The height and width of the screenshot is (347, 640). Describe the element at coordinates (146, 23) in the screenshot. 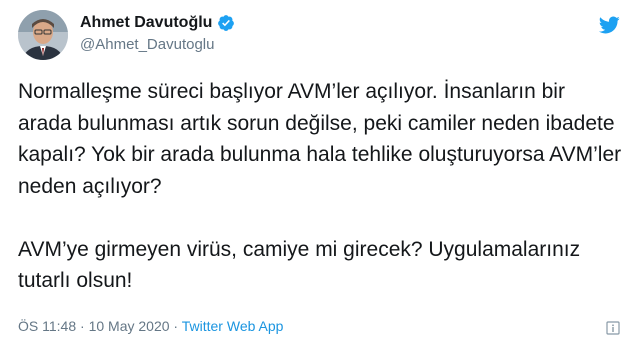

I see `author-display-name: Ahmet Davutoğlu` at that location.